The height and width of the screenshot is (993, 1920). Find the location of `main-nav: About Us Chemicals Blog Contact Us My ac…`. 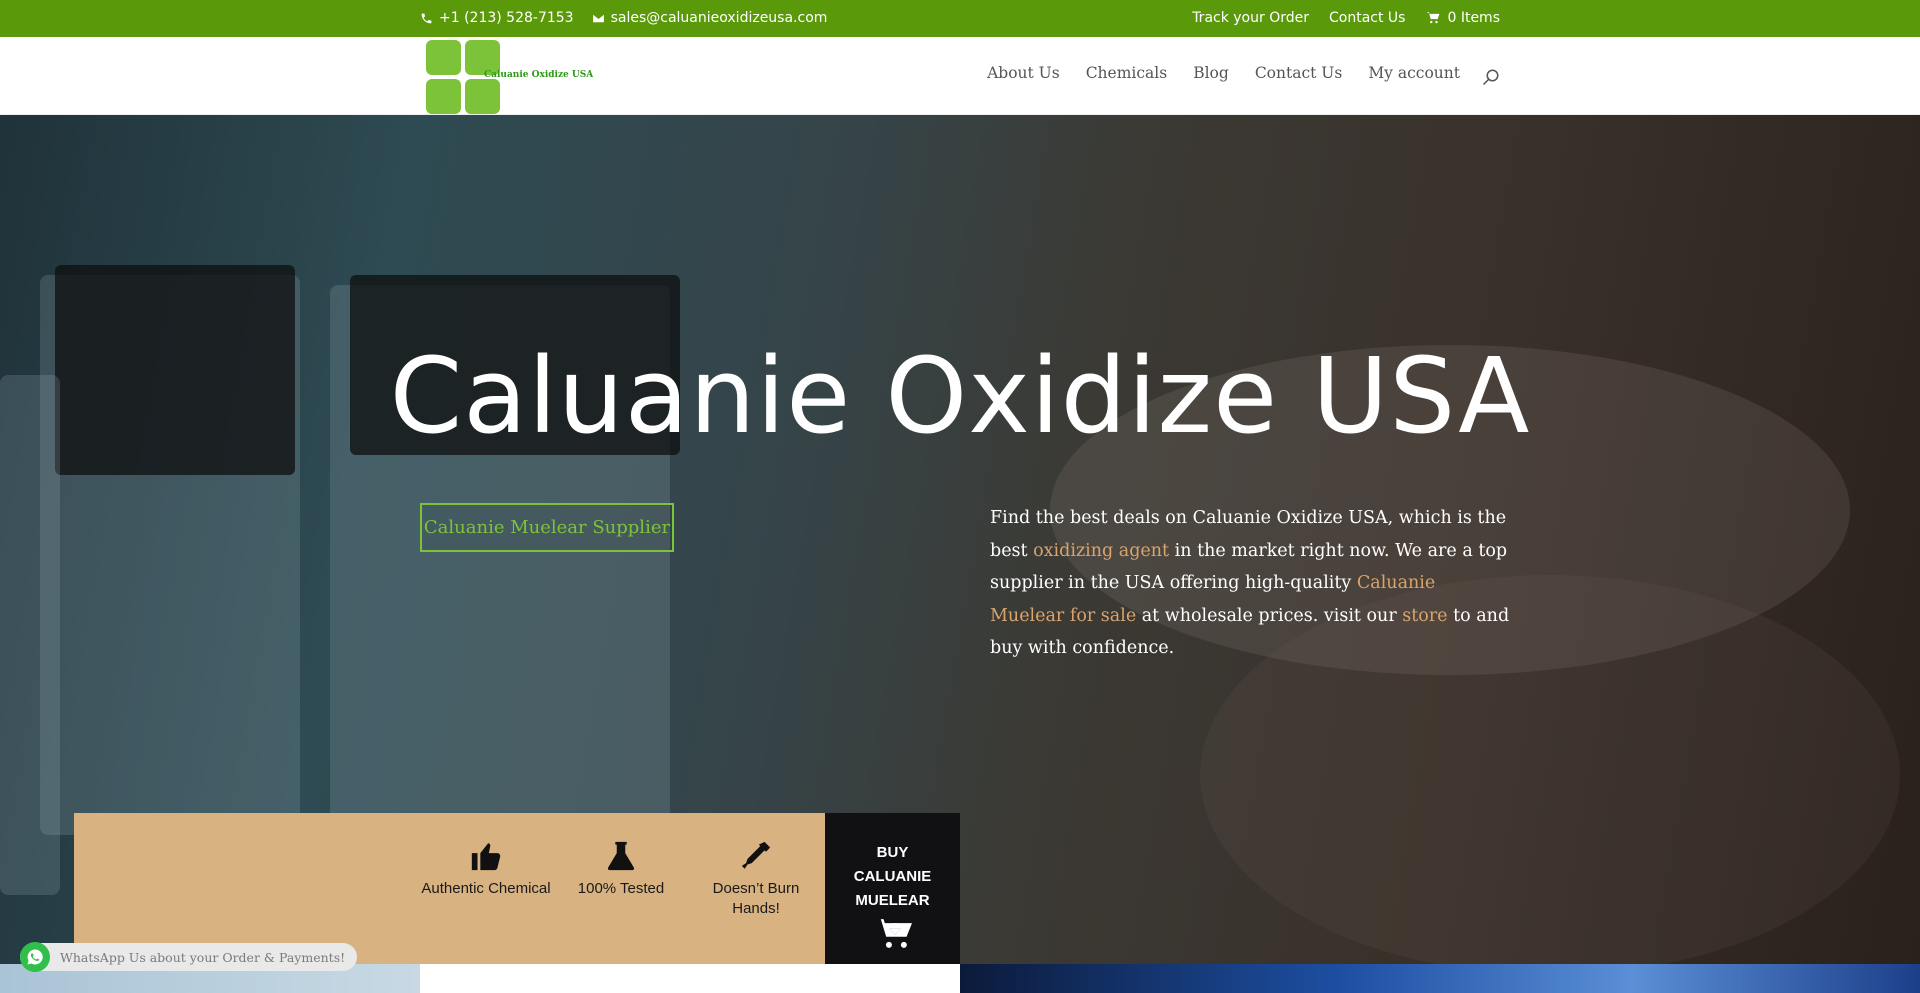

main-nav: About Us Chemicals Blog Contact Us My ac… is located at coordinates (1223, 73).